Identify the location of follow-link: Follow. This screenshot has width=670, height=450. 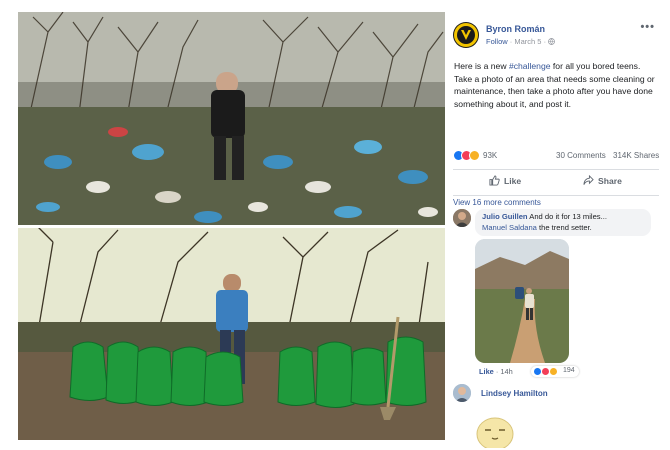
(497, 41).